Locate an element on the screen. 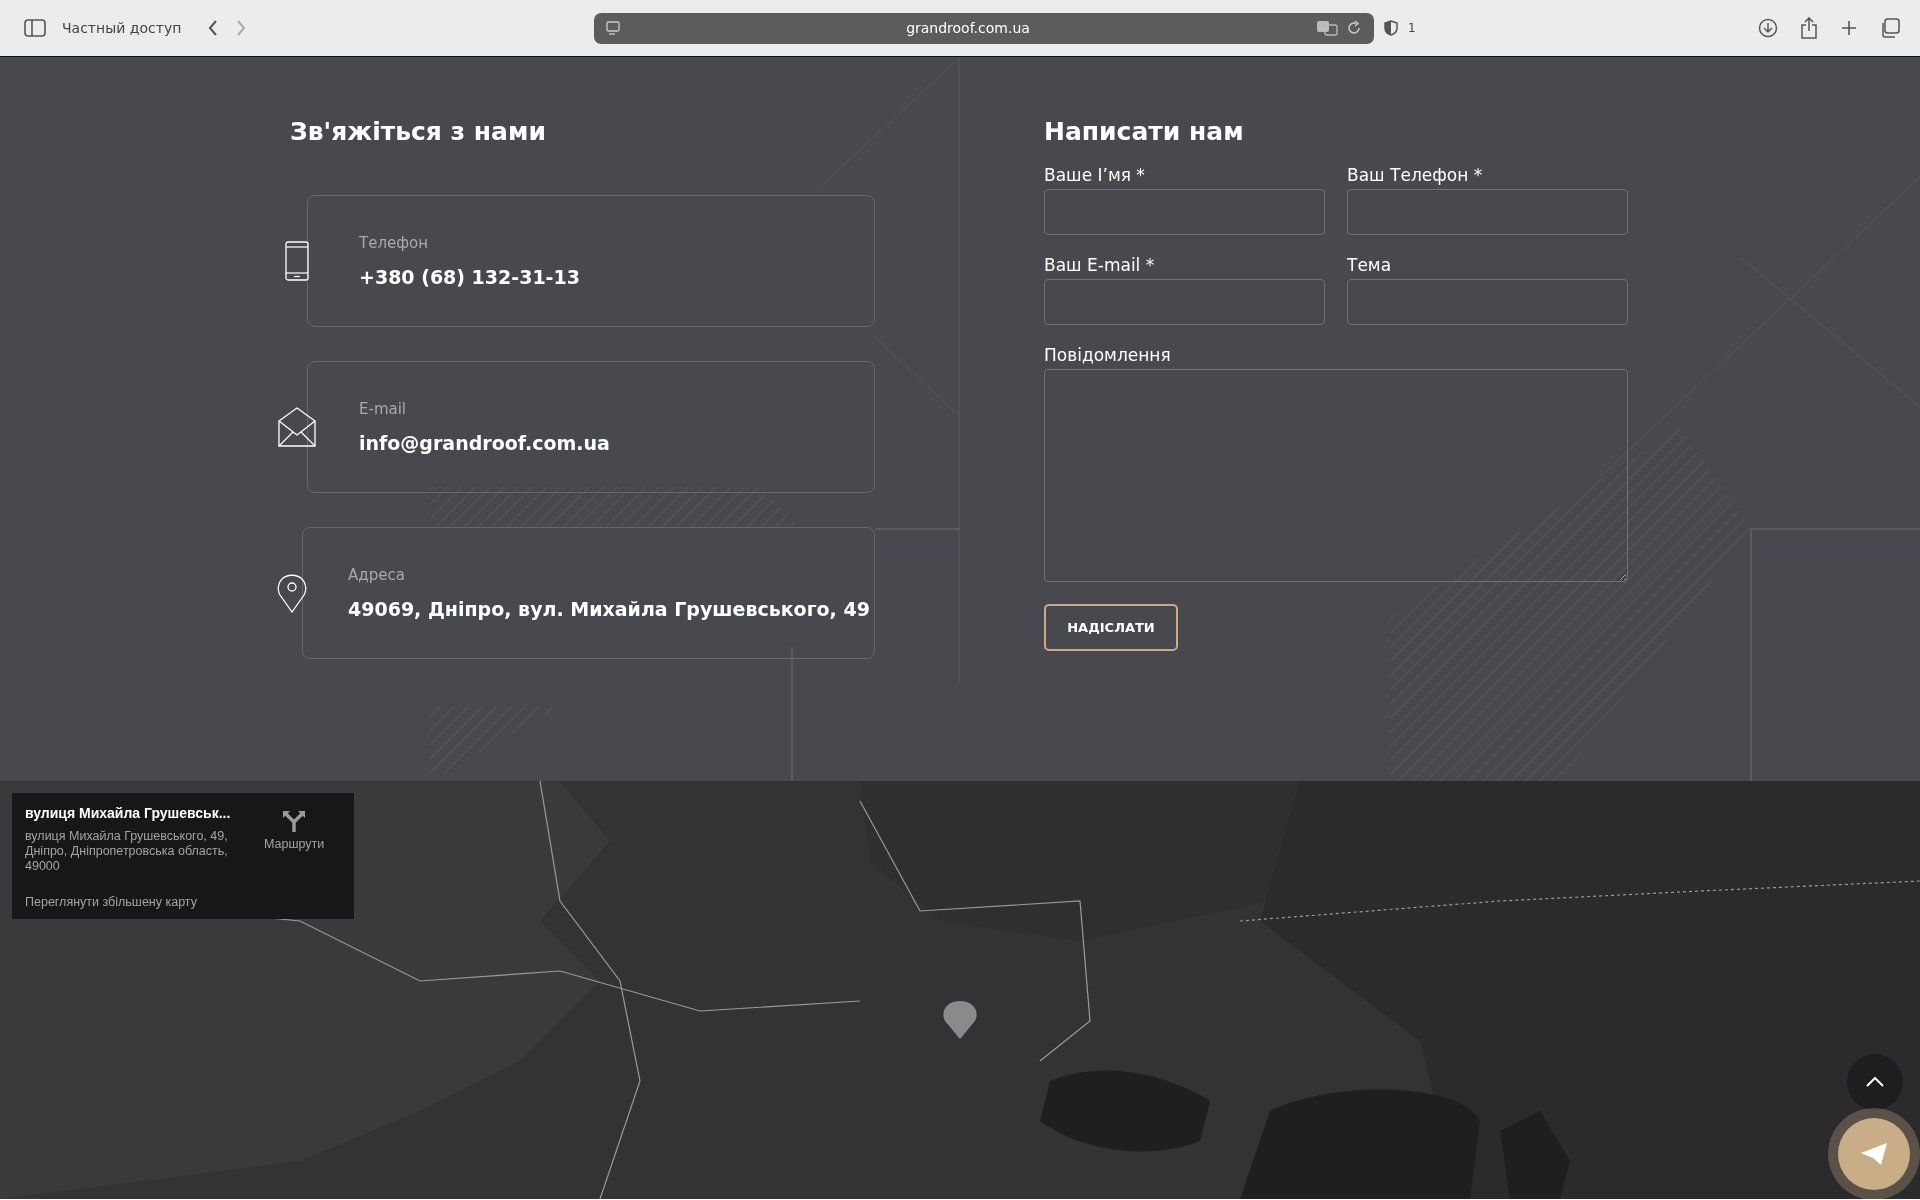  contact-label: Телефон is located at coordinates (394, 243).